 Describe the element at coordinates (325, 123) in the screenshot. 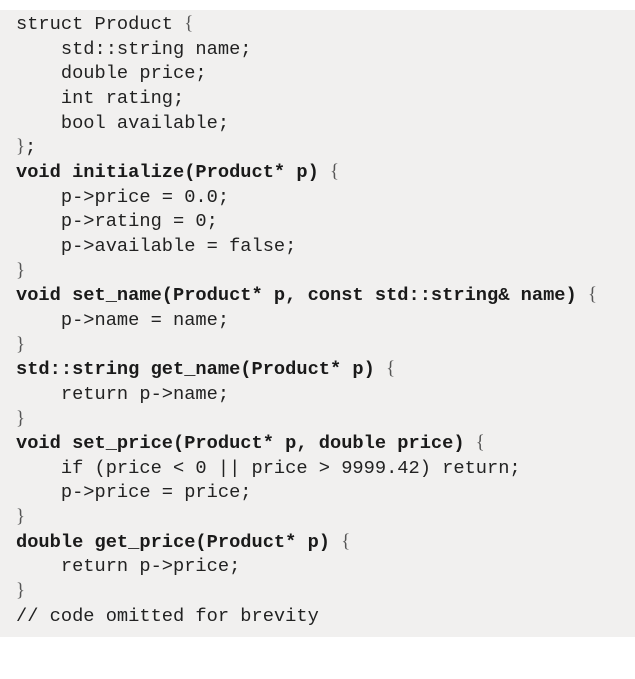

I see `code-line: bool available;` at that location.